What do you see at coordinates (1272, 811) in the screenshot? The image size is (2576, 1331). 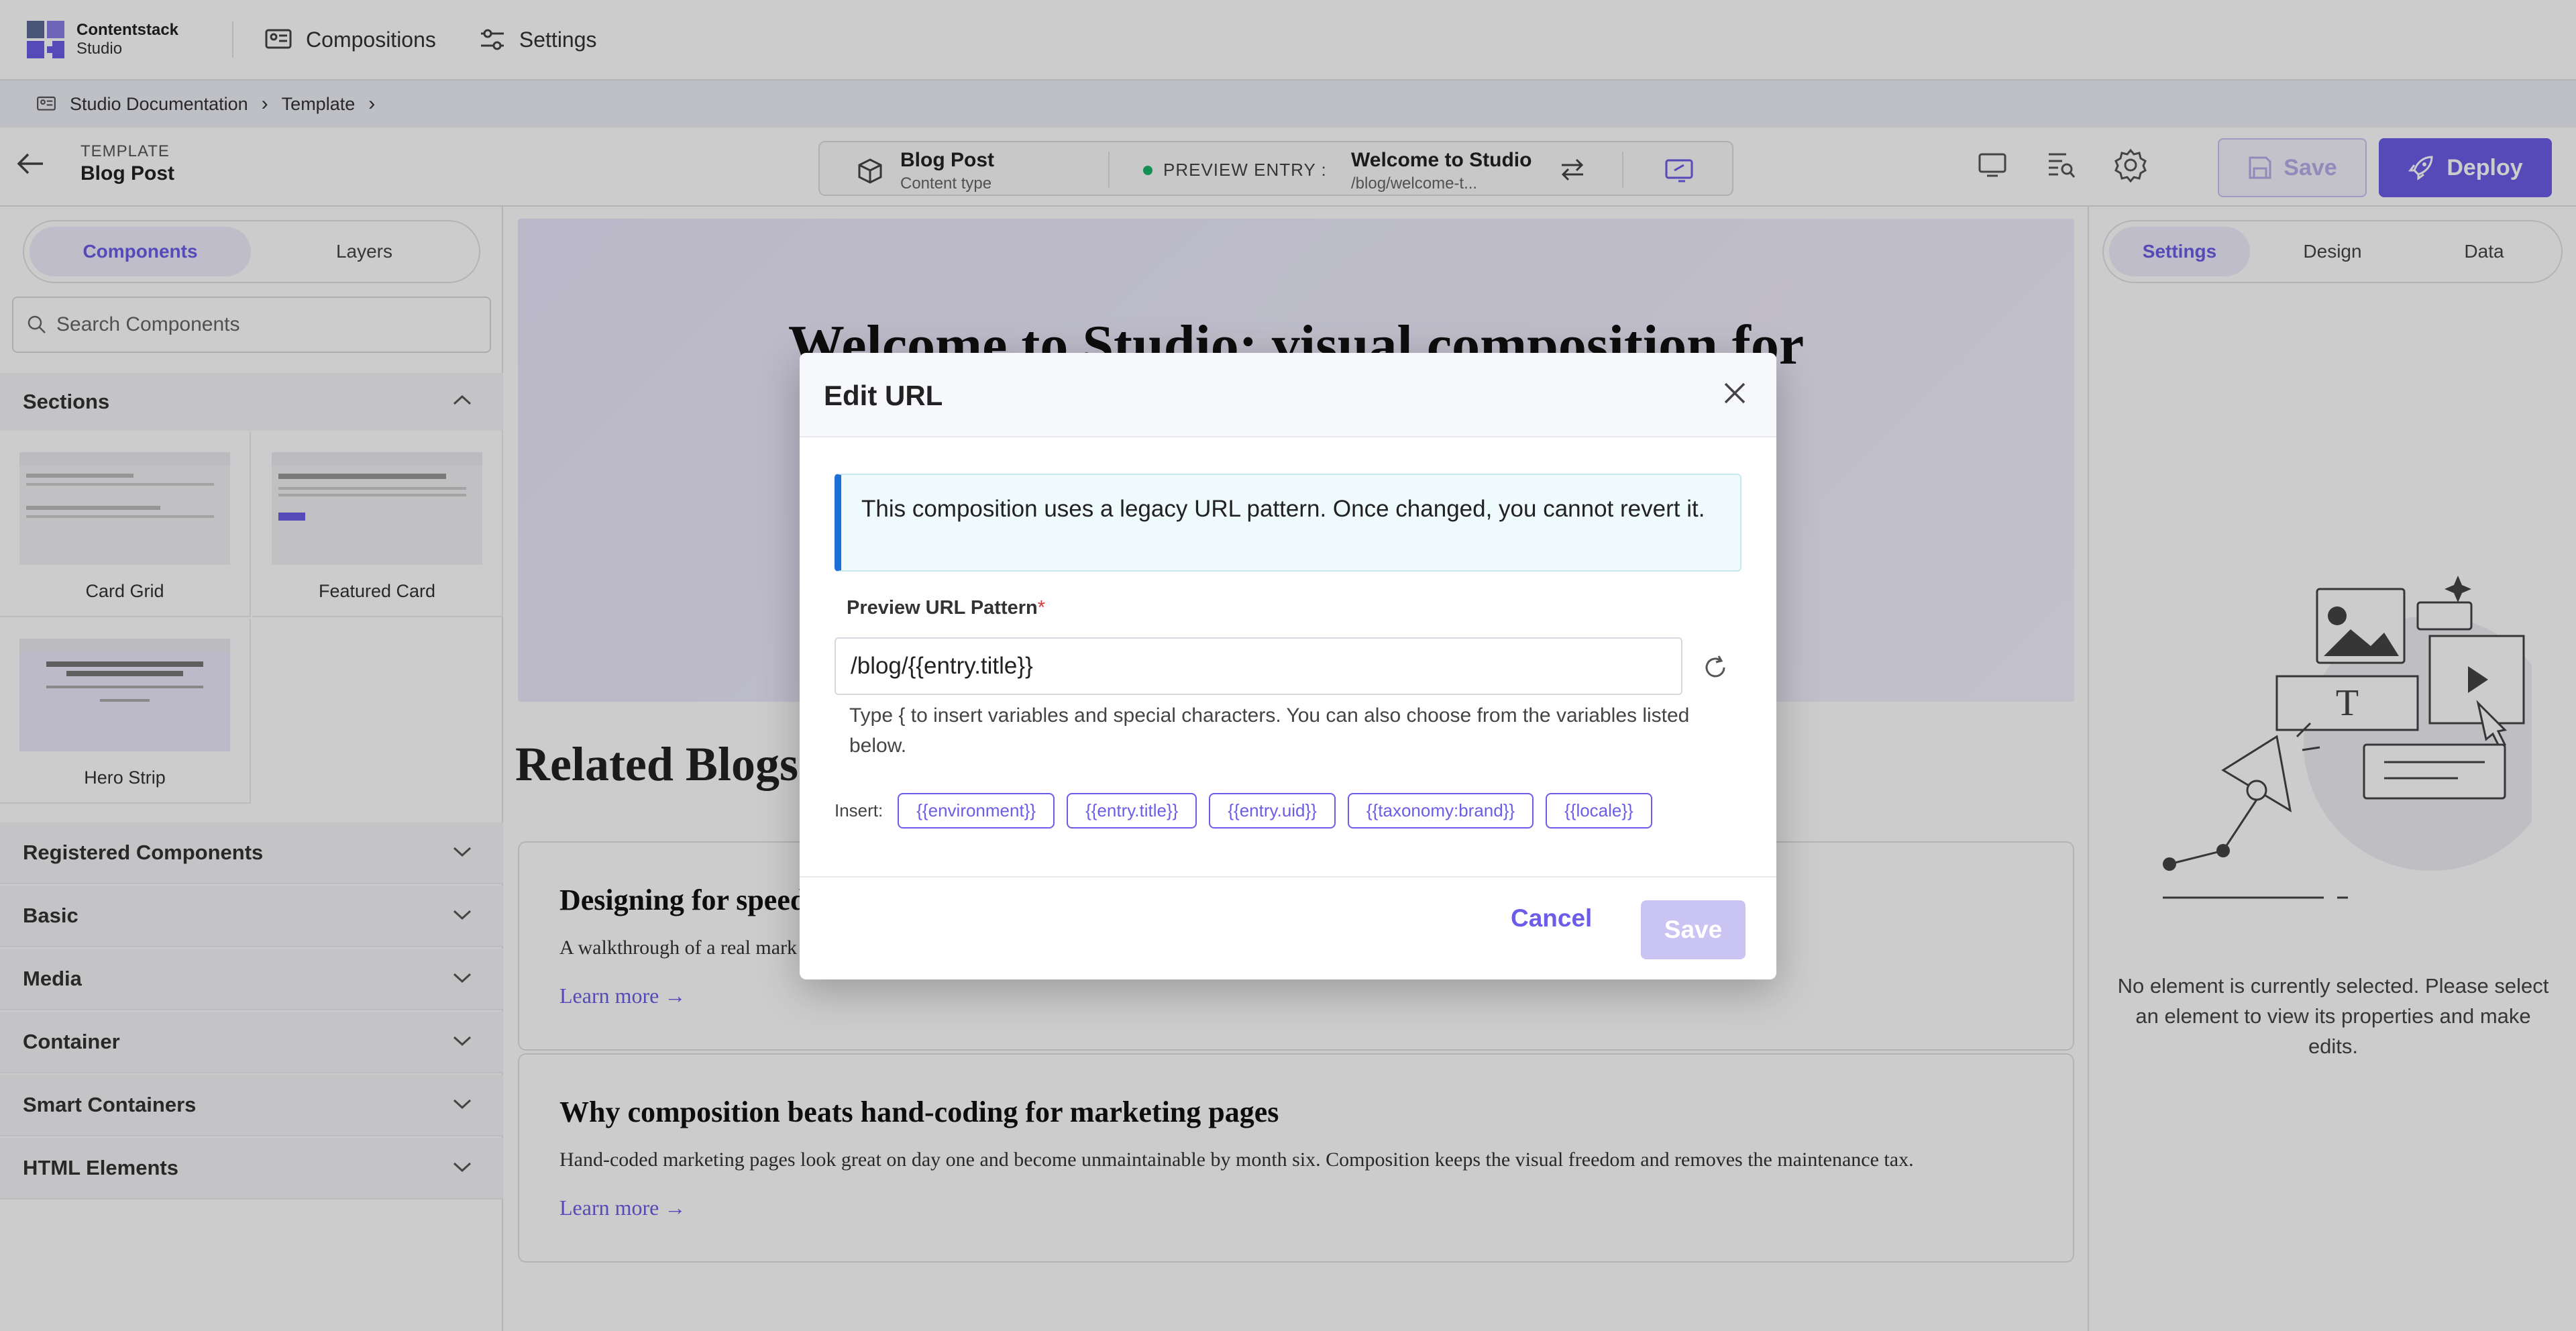 I see `variable-chip-entry-uid: {{entry.uid}}` at bounding box center [1272, 811].